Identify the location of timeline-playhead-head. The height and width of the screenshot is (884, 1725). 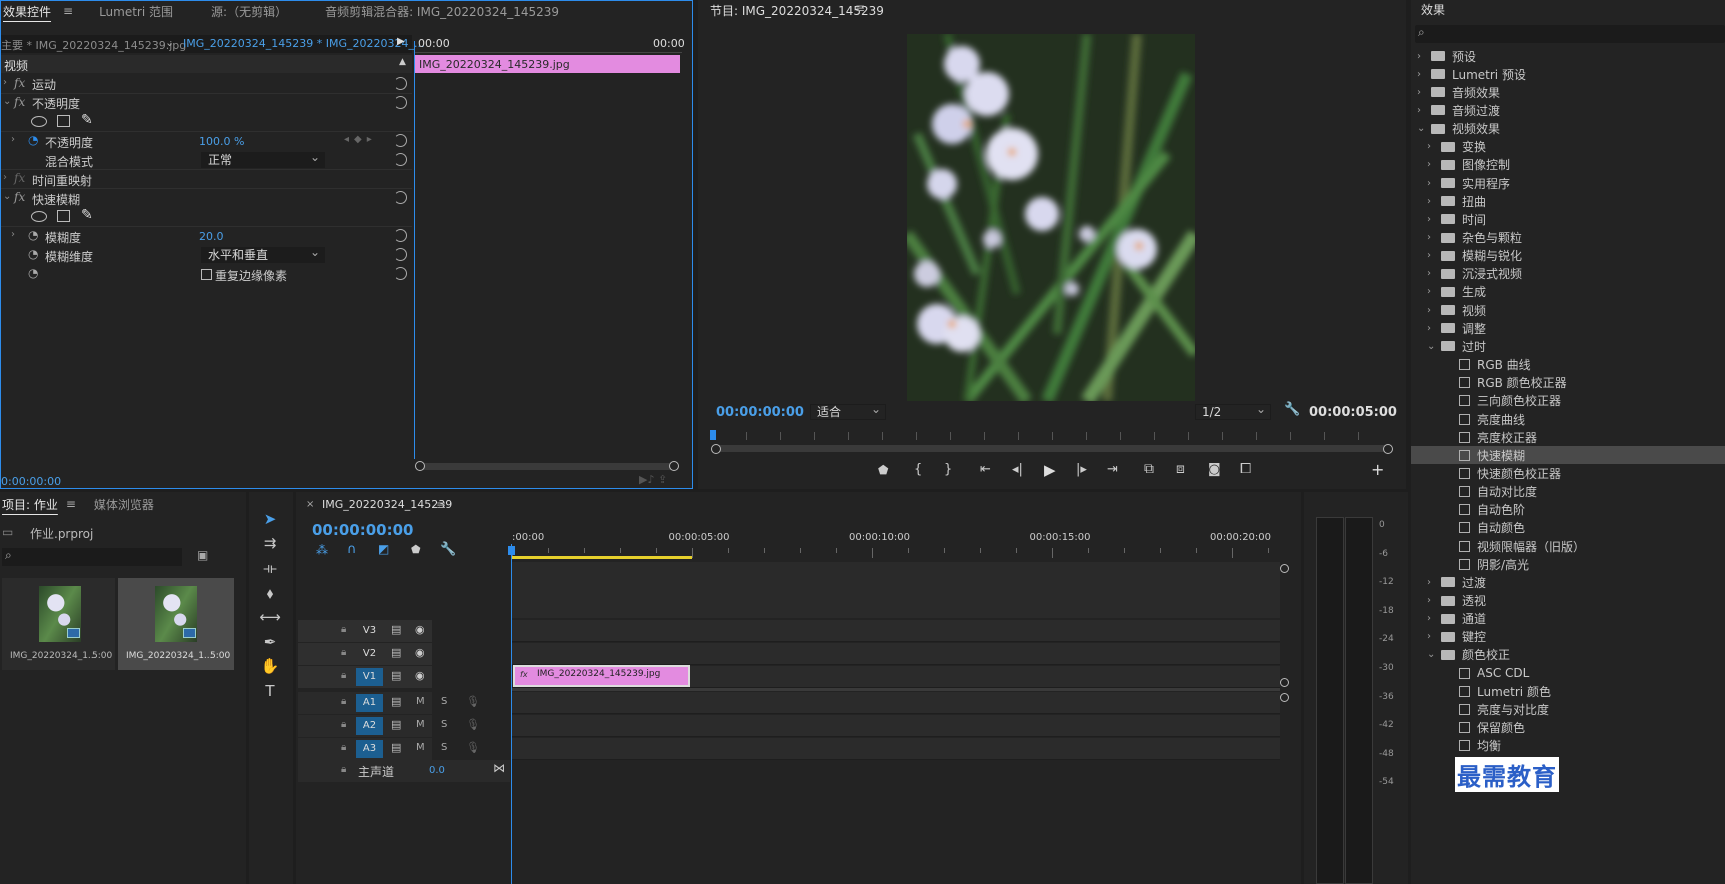
(511, 550).